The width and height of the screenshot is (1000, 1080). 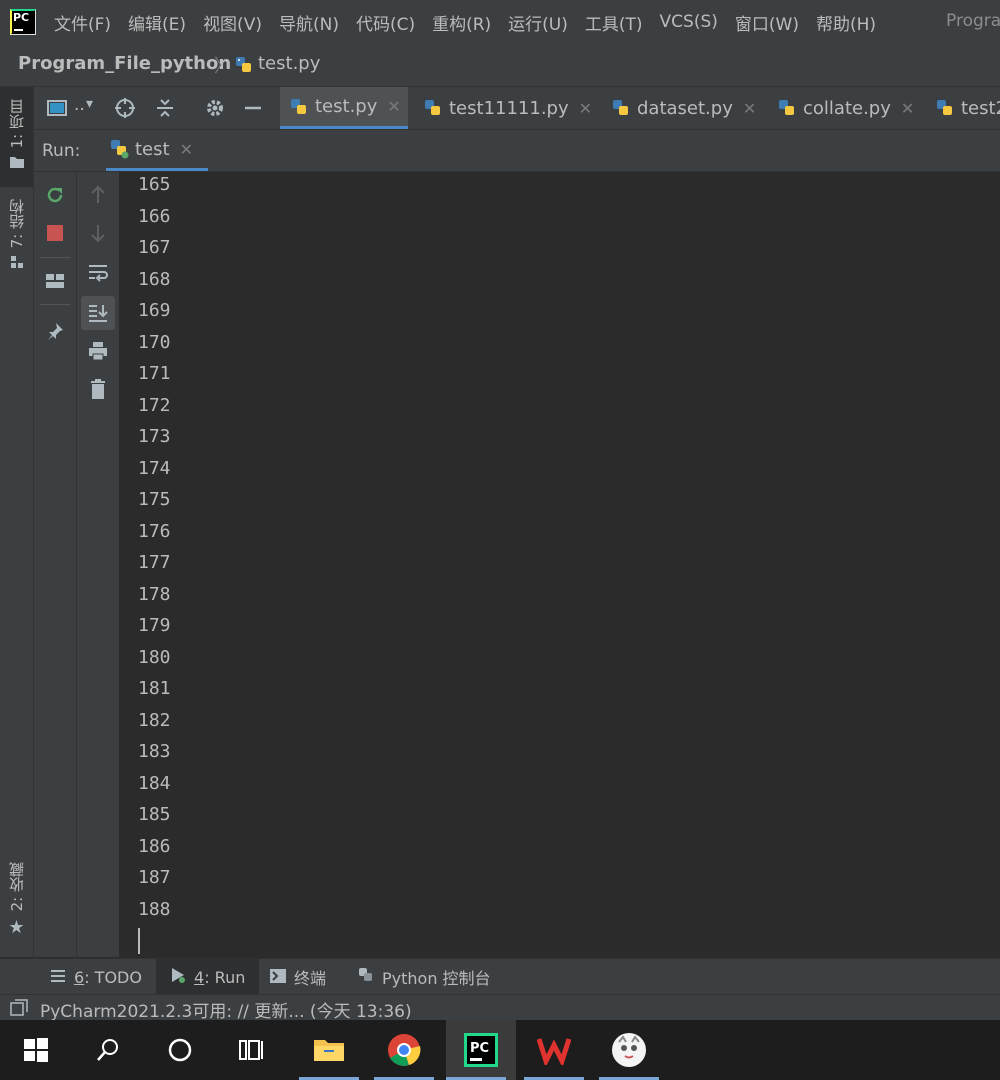 I want to click on tab-label: dataset.py, so click(x=685, y=108).